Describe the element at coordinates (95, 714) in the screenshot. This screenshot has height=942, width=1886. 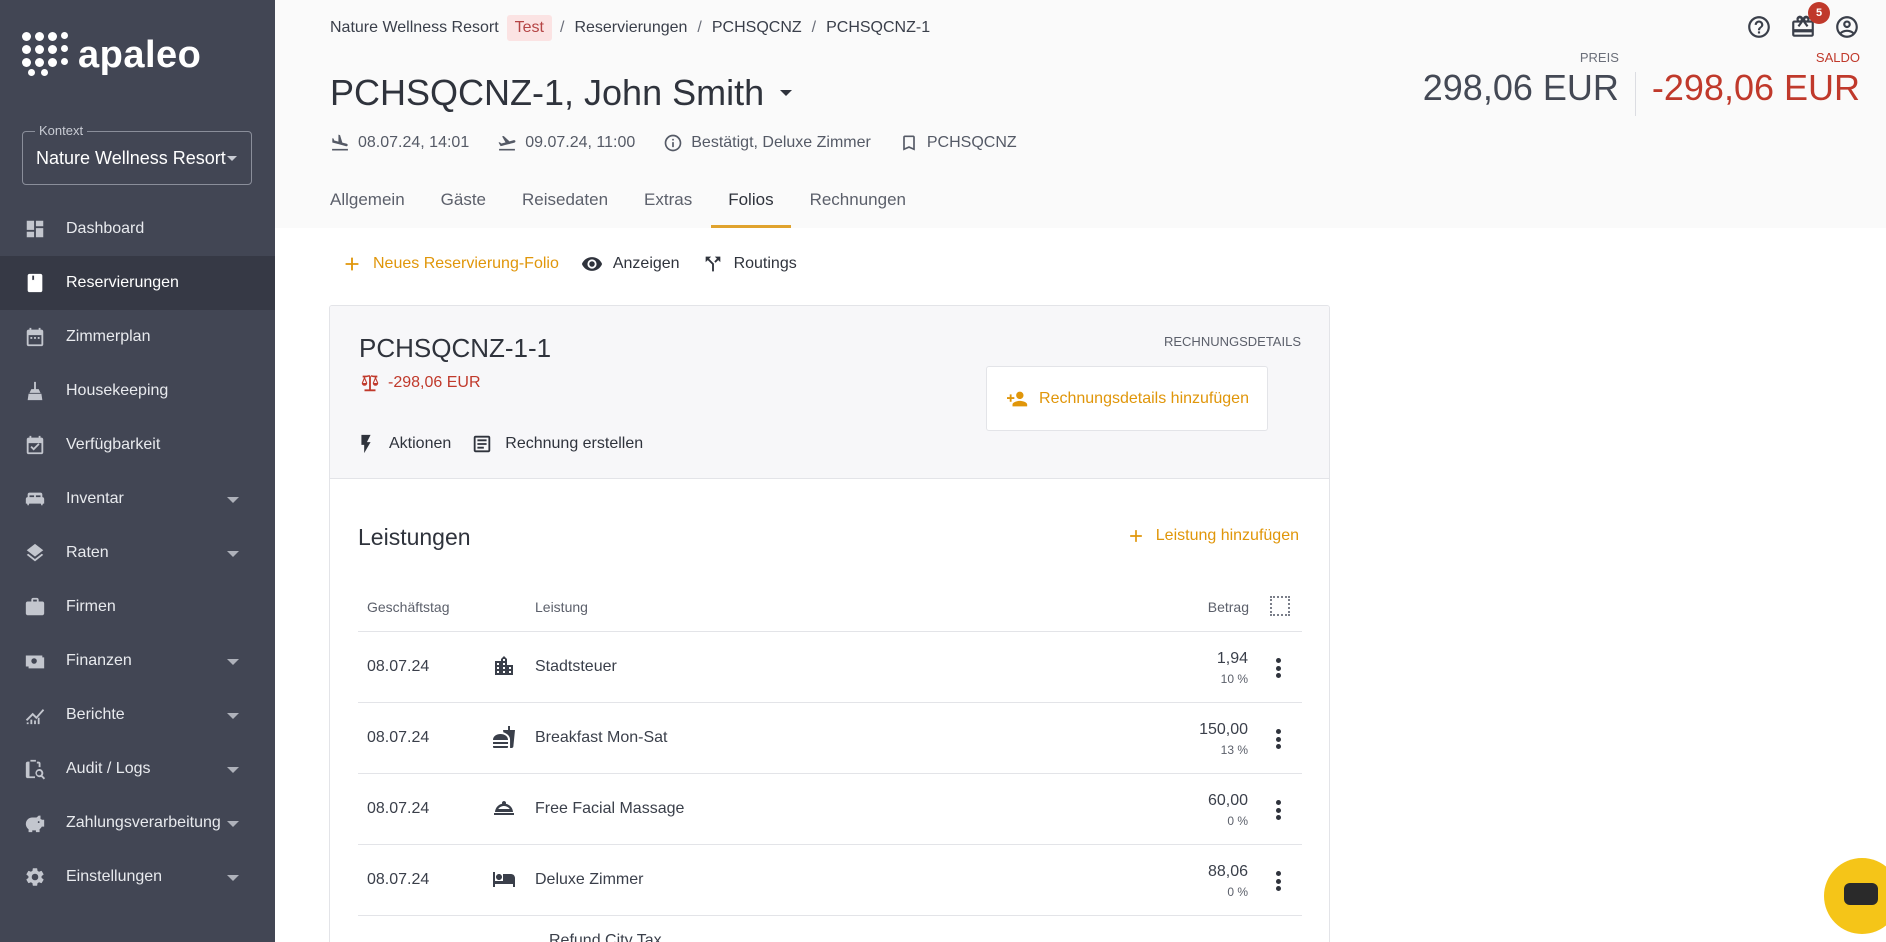
I see `sidebar-item-label: Berichte` at that location.